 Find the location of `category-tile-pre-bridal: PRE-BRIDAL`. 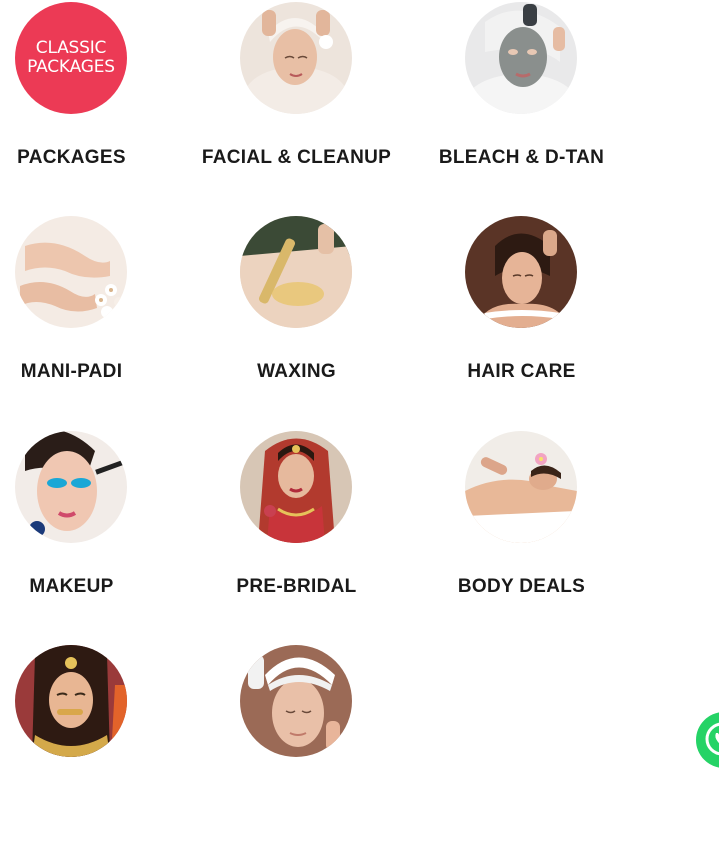

category-tile-pre-bridal: PRE-BRIDAL is located at coordinates (296, 529).